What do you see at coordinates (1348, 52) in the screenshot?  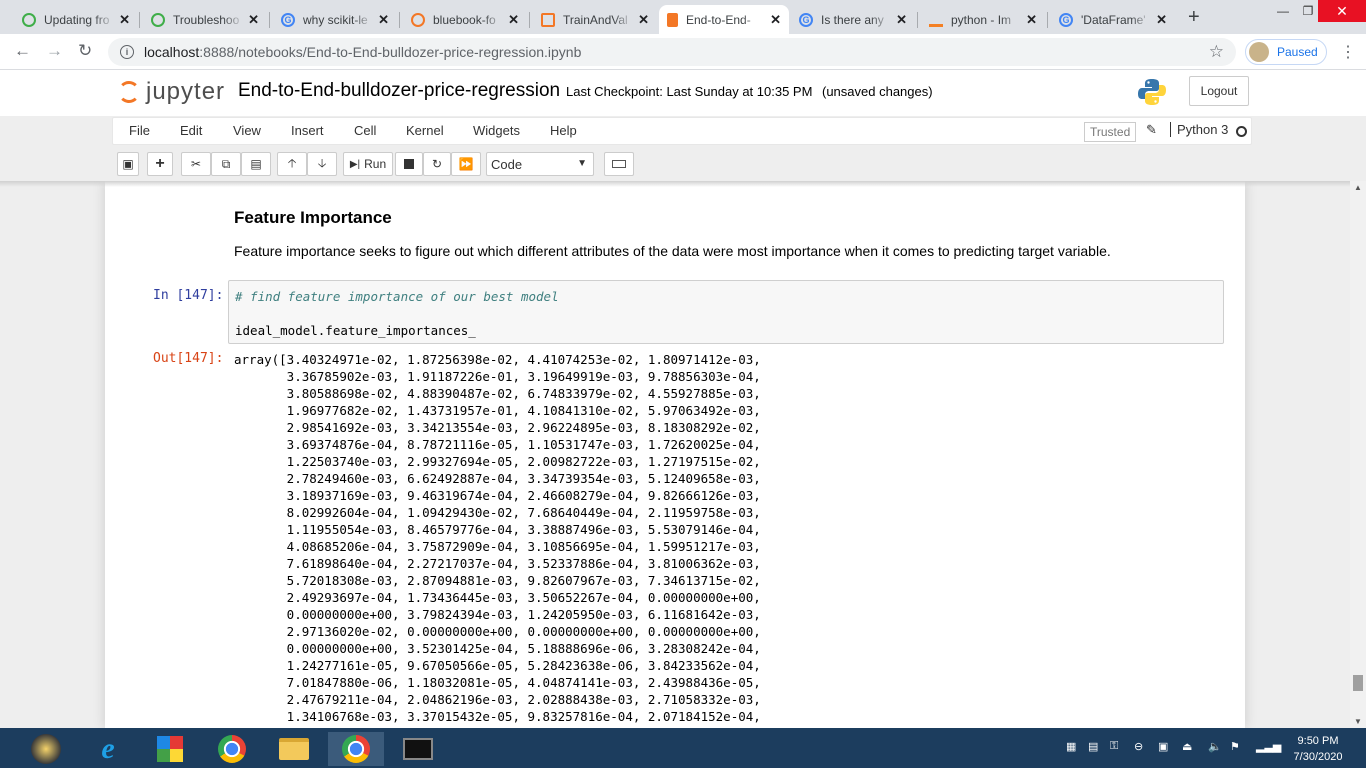 I see `menu-kebab-icon: ⋮` at bounding box center [1348, 52].